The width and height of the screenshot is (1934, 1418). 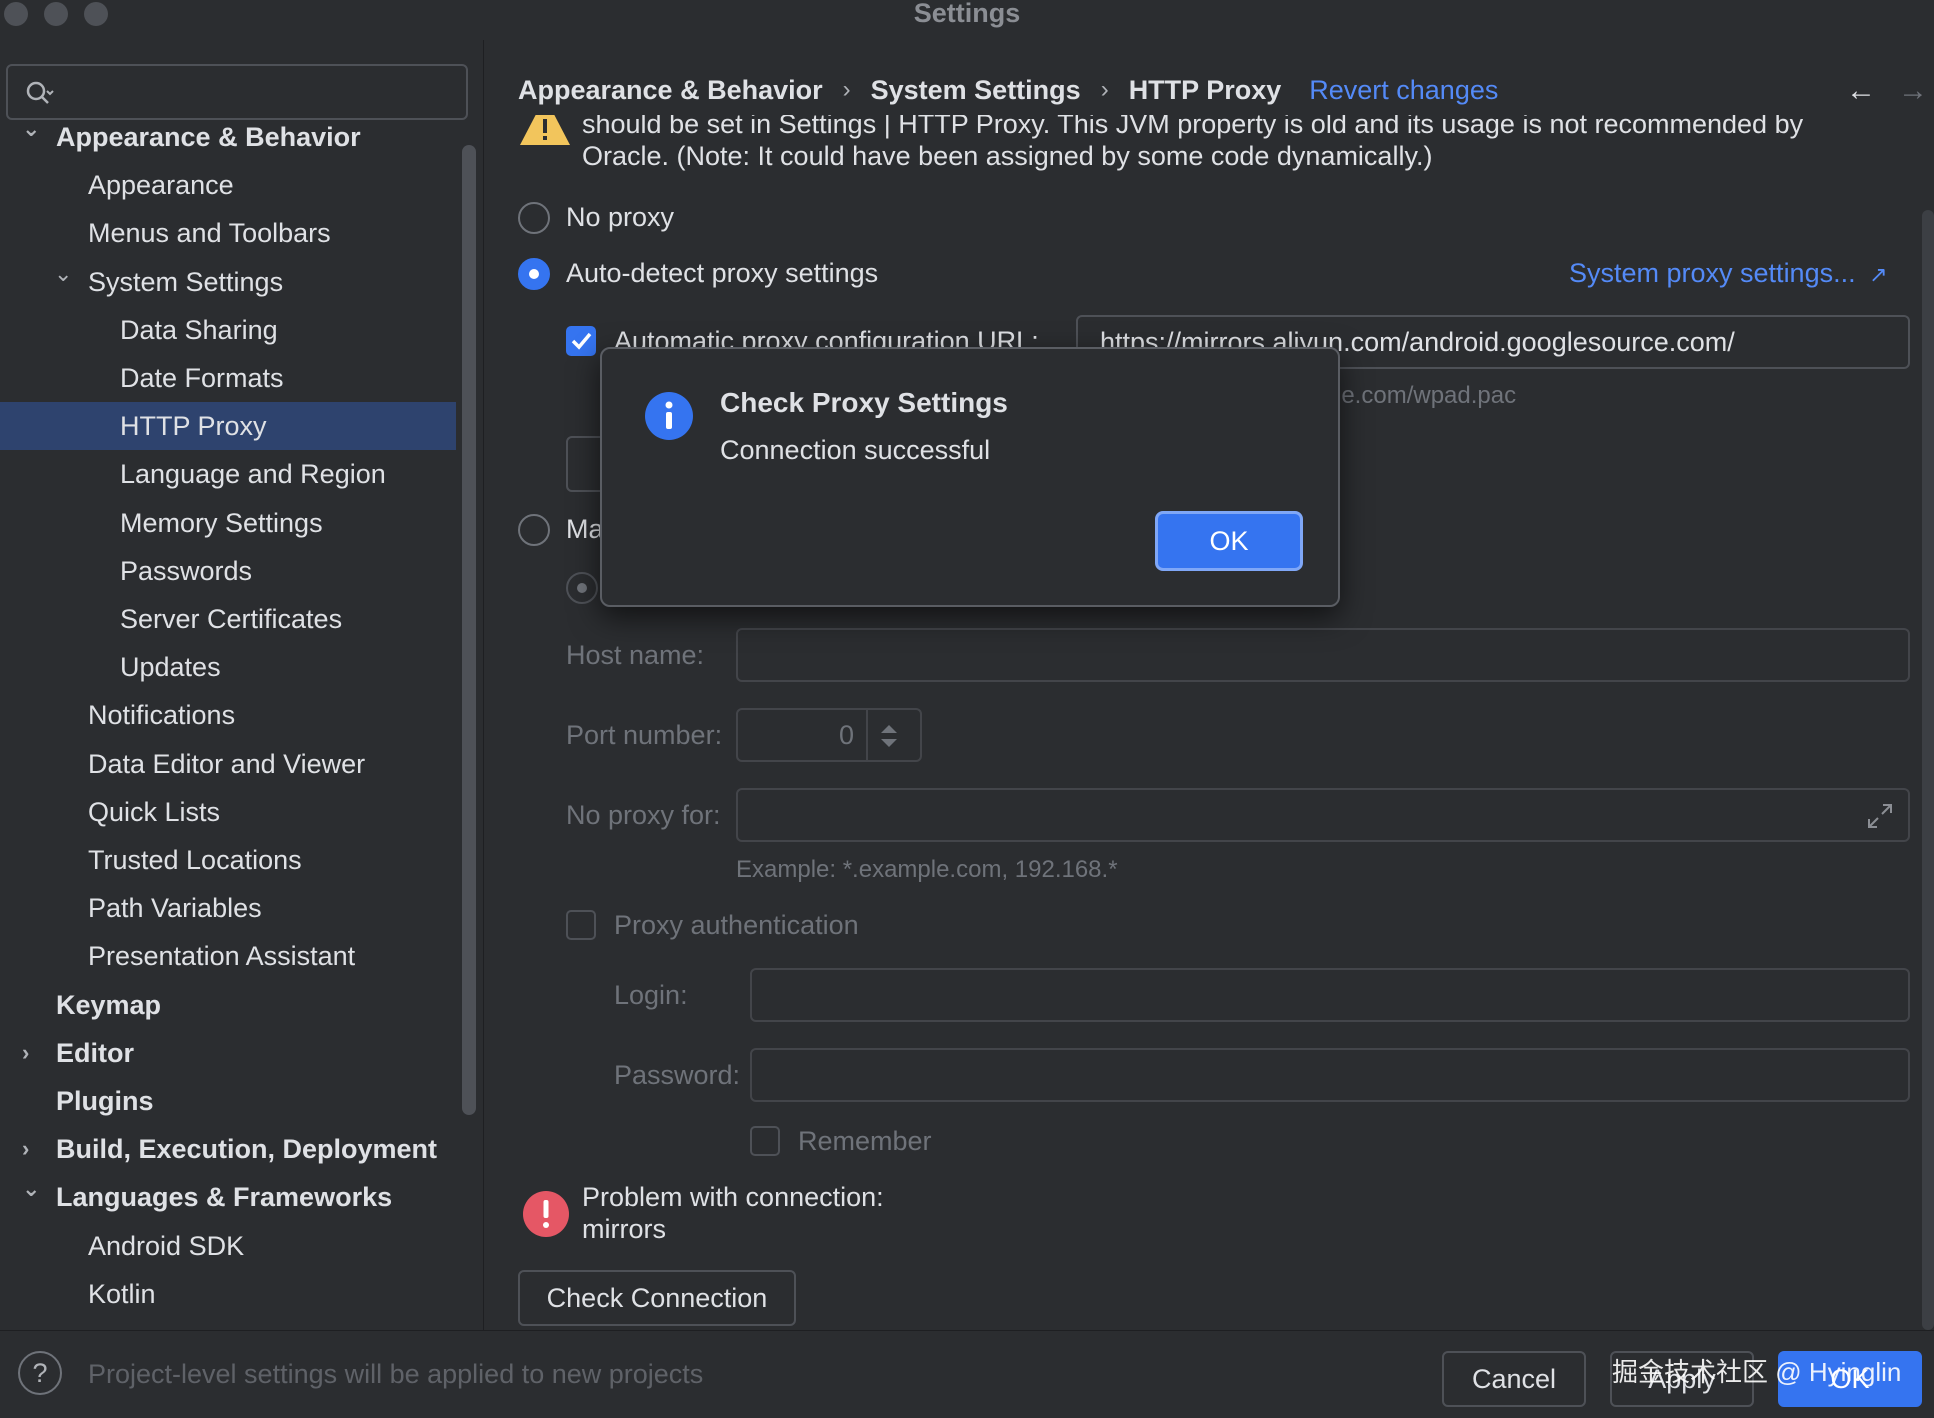 What do you see at coordinates (1728, 273) in the screenshot?
I see `system-proxy-settings-link: System proxy settings... ↗` at bounding box center [1728, 273].